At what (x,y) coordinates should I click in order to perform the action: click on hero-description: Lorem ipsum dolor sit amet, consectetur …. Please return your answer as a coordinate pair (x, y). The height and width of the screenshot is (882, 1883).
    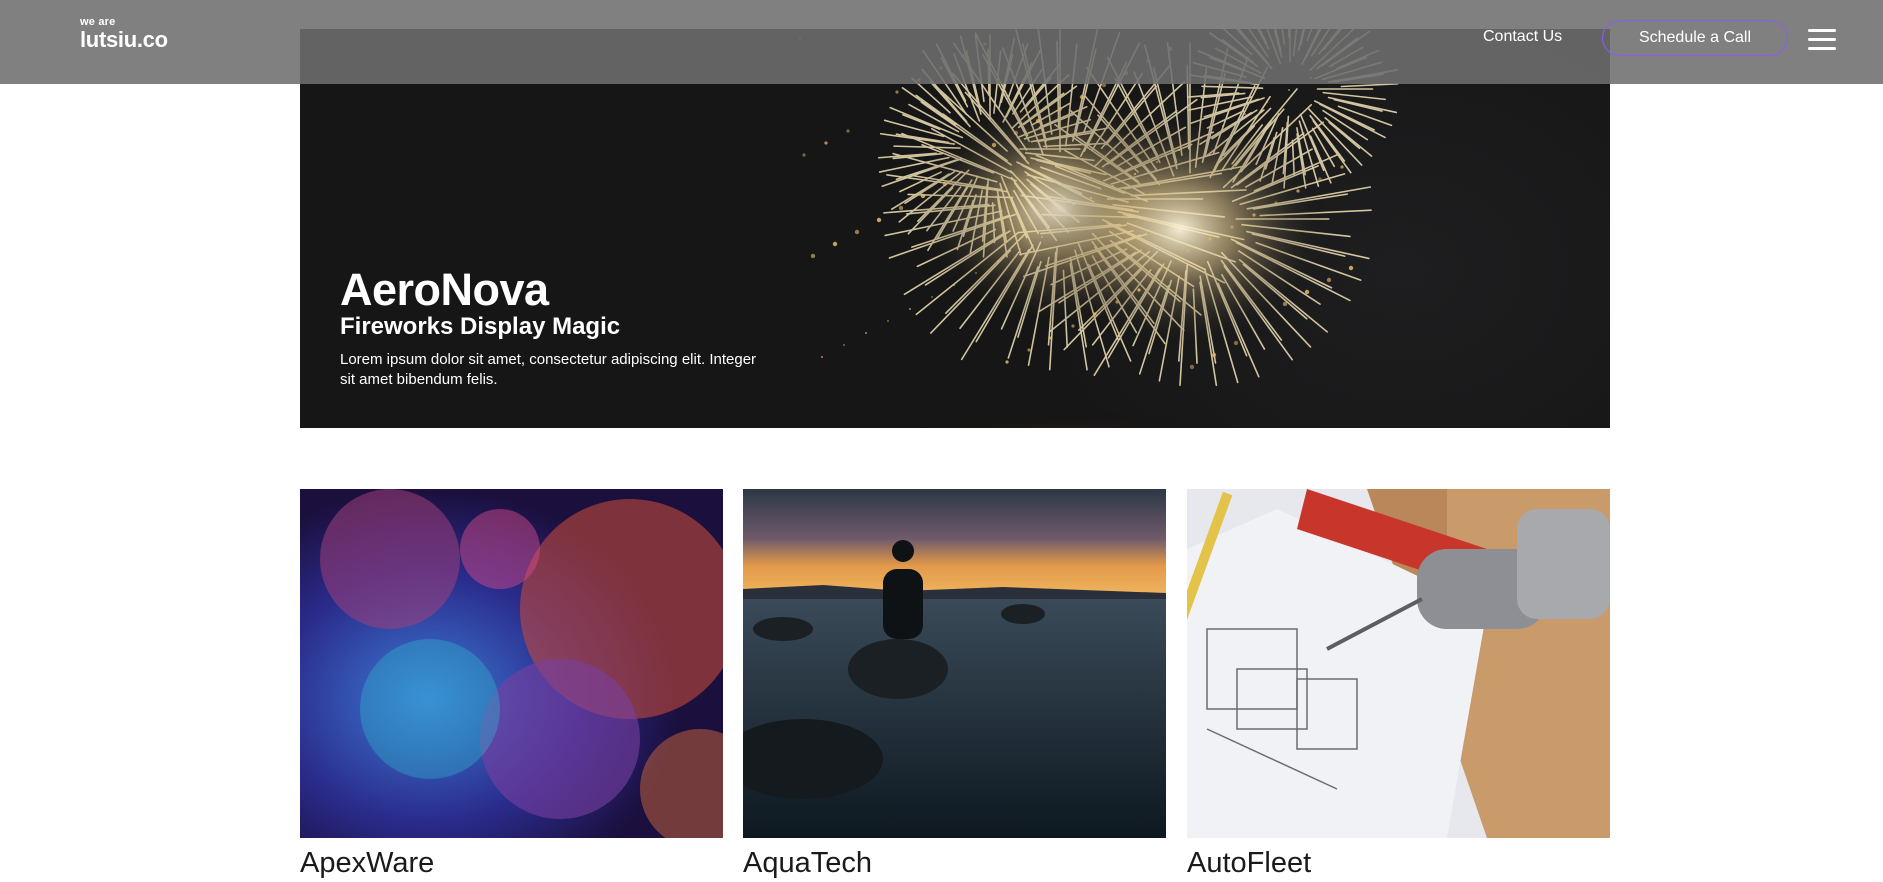
    Looking at the image, I should click on (548, 369).